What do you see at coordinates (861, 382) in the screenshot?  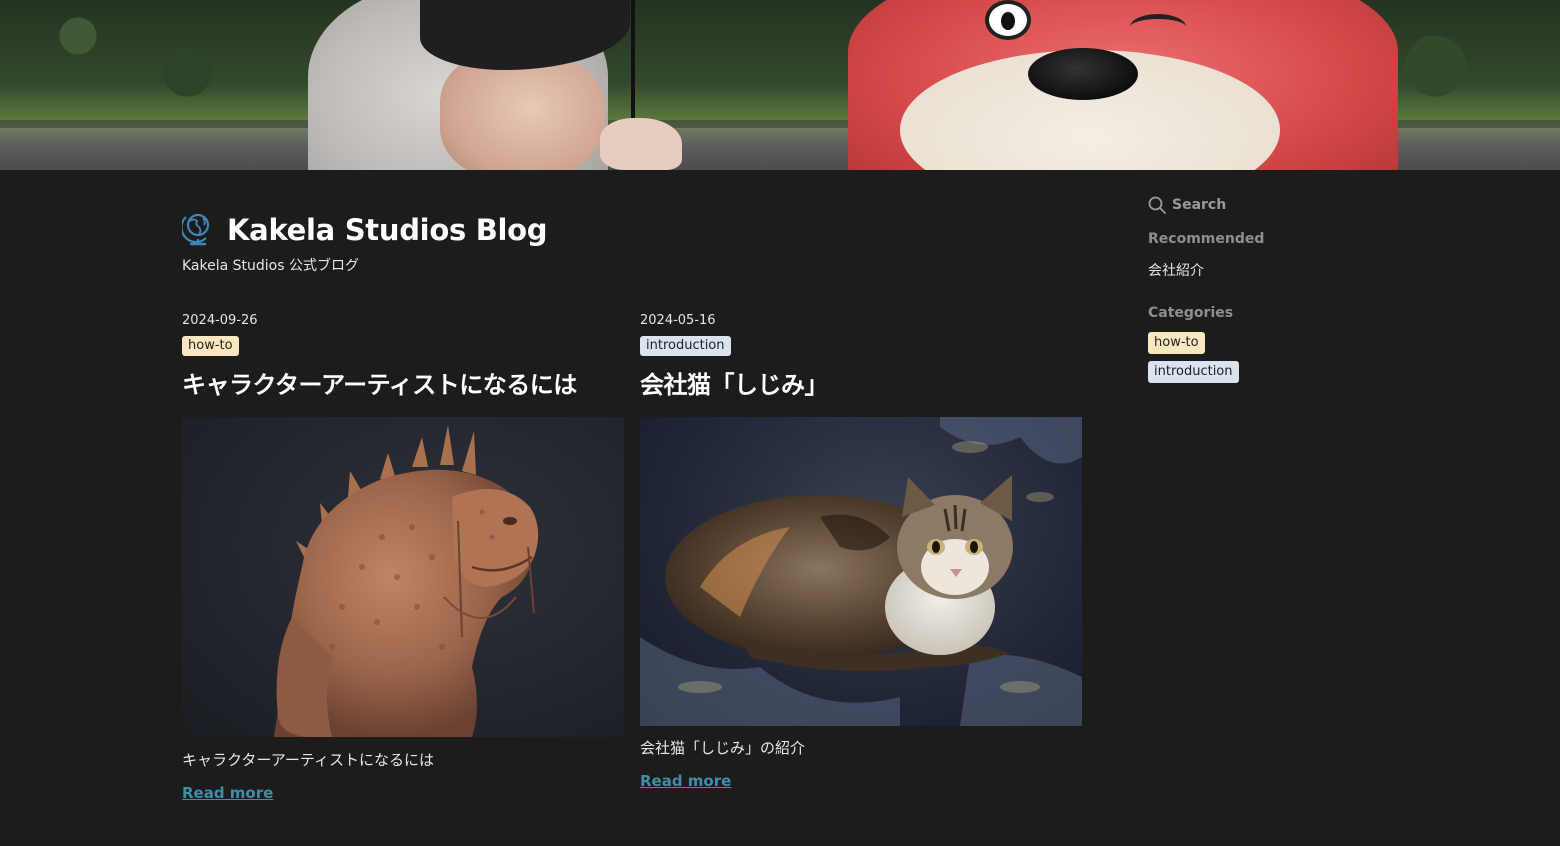 I see `post-title: 会社猫「しじみ」` at bounding box center [861, 382].